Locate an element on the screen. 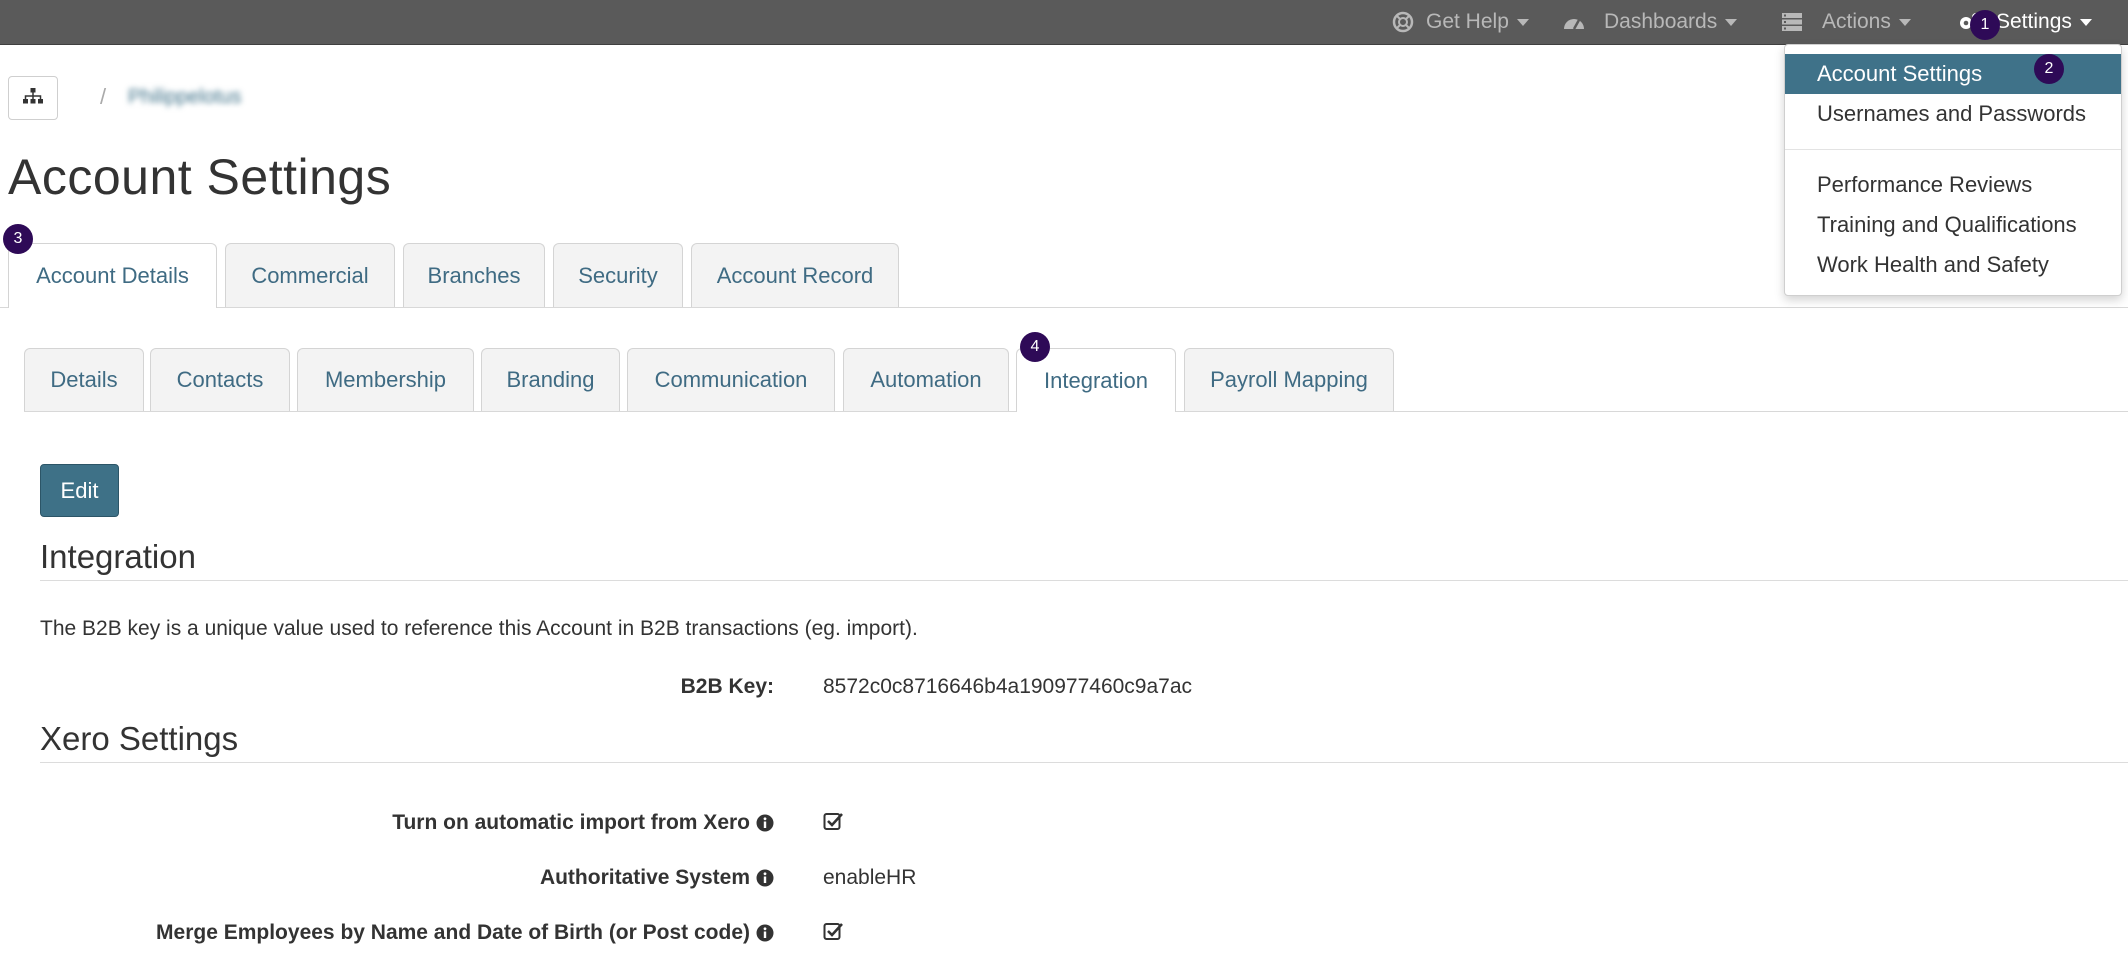  edit-button: Edit is located at coordinates (79, 490).